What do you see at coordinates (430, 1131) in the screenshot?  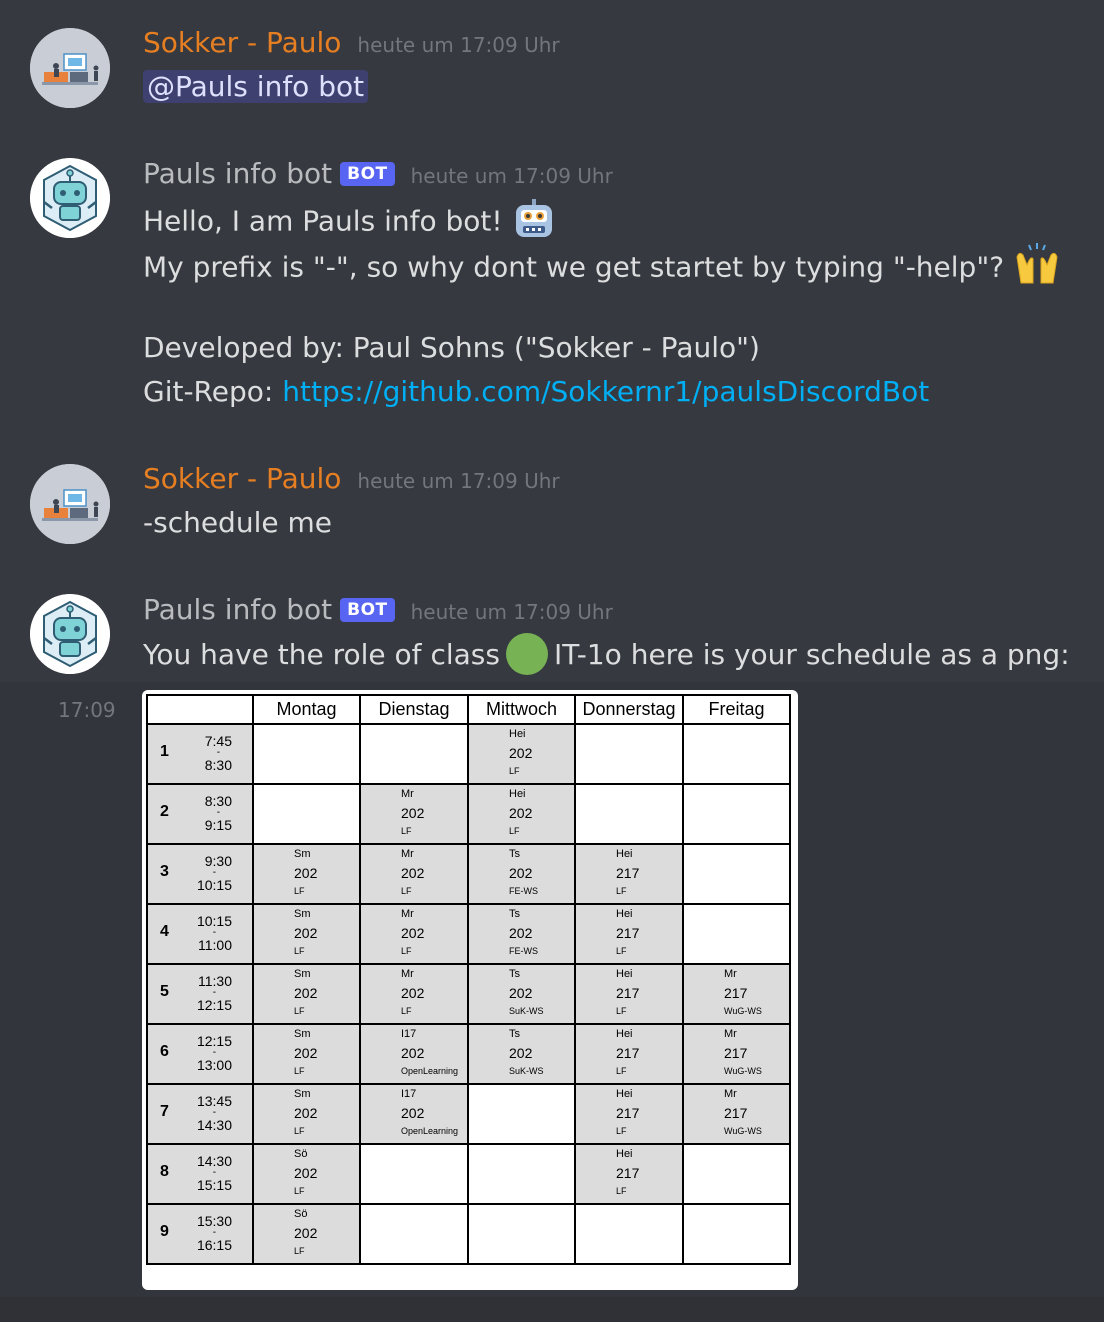 I see `lesson-subject: OpenLearning` at bounding box center [430, 1131].